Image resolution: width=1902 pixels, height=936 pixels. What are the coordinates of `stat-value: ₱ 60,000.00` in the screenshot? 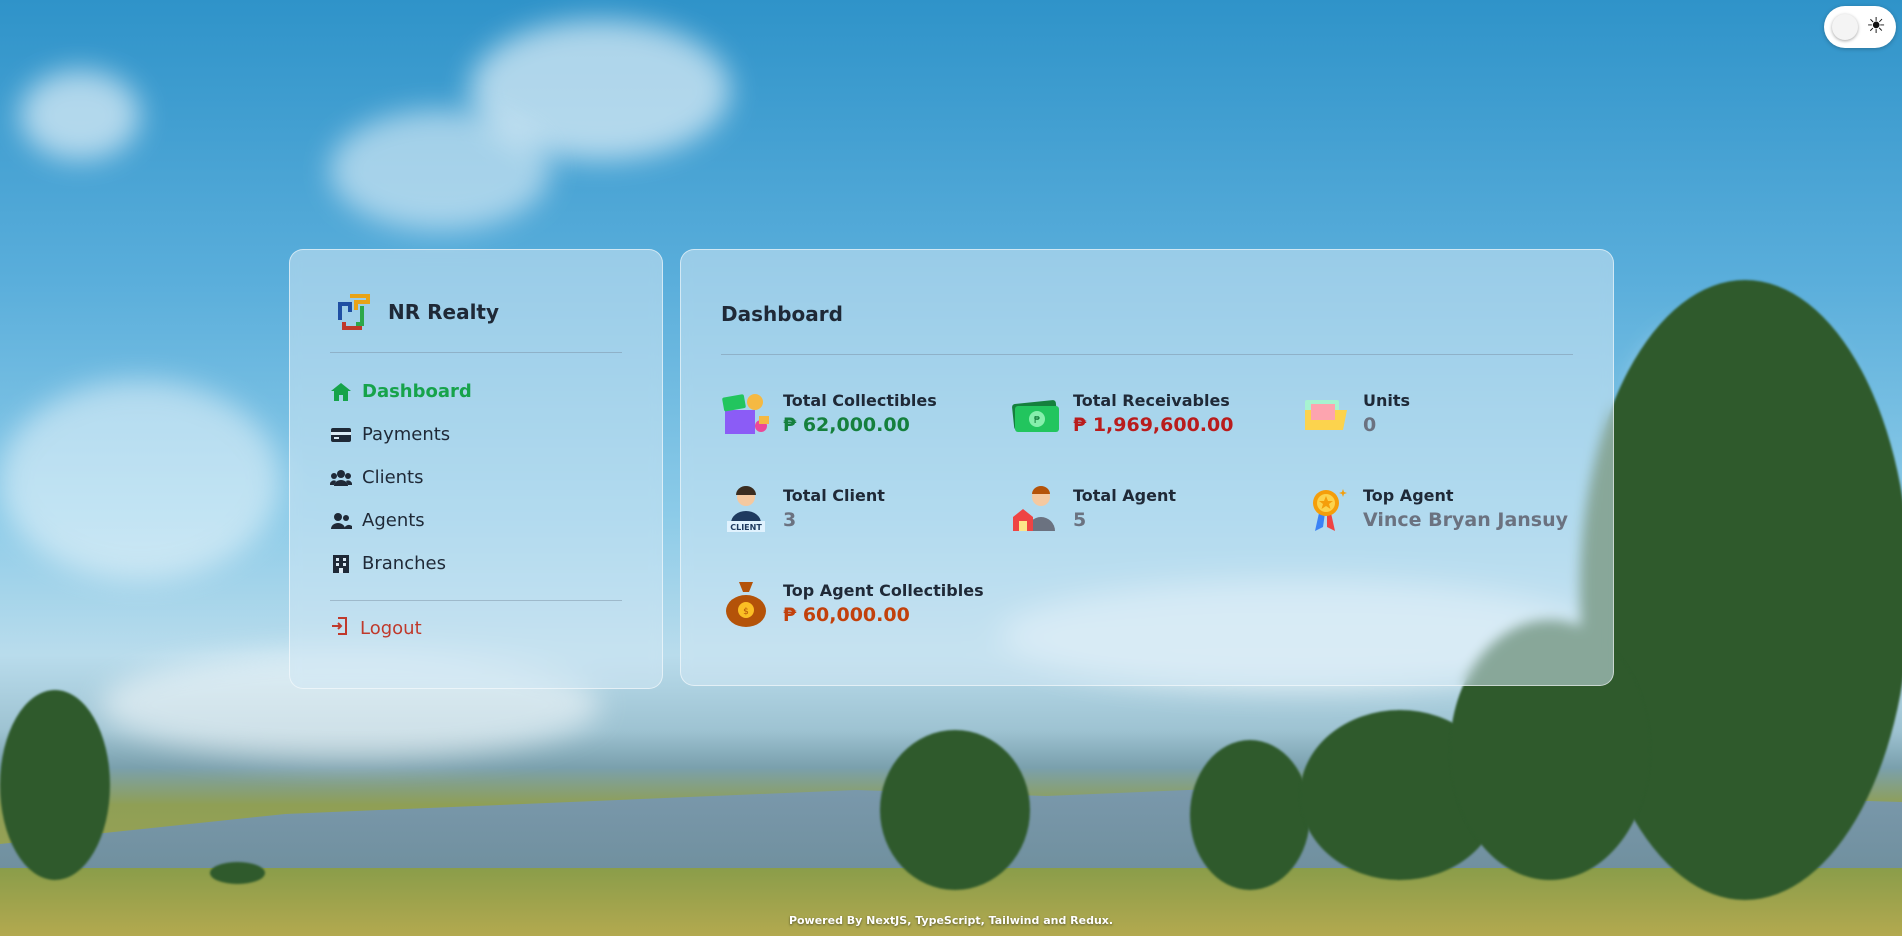 It's located at (846, 614).